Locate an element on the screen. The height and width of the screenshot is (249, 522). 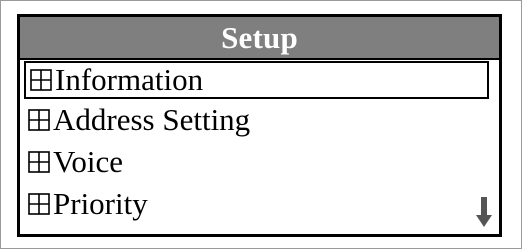
menu-item-address-setting: Address Setting is located at coordinates (256, 120).